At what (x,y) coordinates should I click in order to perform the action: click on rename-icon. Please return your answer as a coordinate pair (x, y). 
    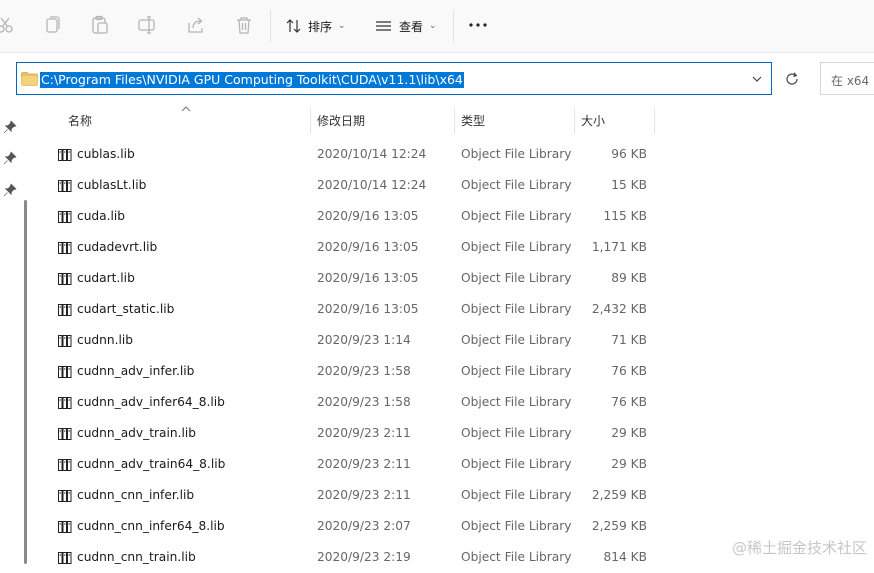
    Looking at the image, I should click on (148, 25).